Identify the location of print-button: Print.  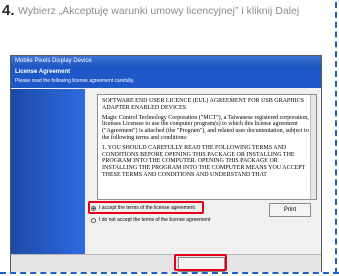
(290, 210).